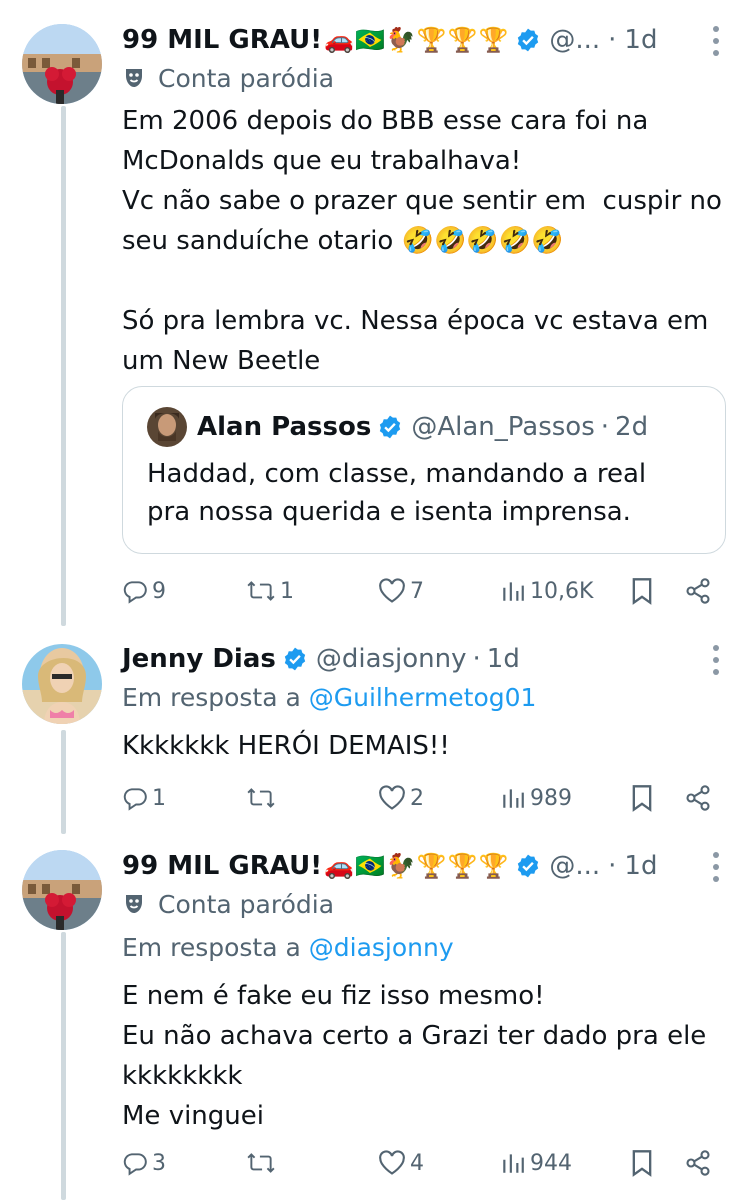  I want to click on quote-header: Alan Passos @Alan_Passos · 2d, so click(397, 427).